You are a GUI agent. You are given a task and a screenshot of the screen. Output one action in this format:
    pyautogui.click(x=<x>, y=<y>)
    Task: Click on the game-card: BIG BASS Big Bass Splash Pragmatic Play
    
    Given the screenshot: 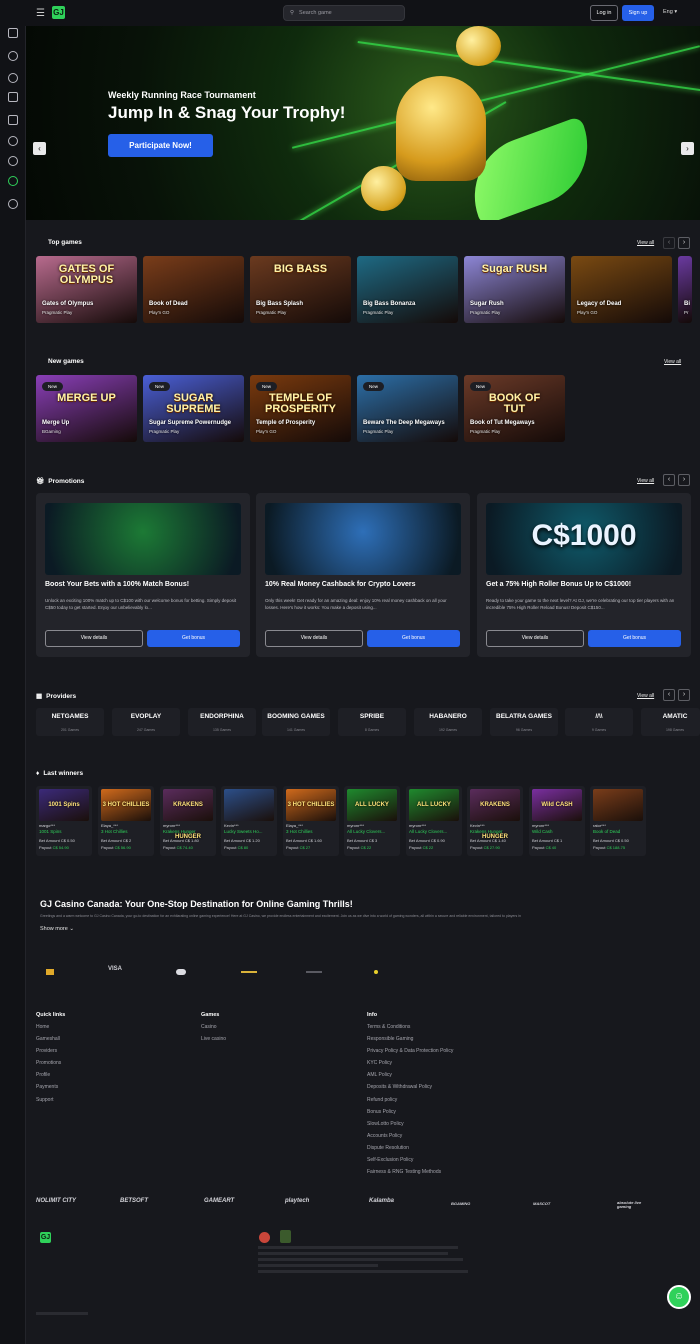 What is the action you would take?
    pyautogui.click(x=300, y=289)
    